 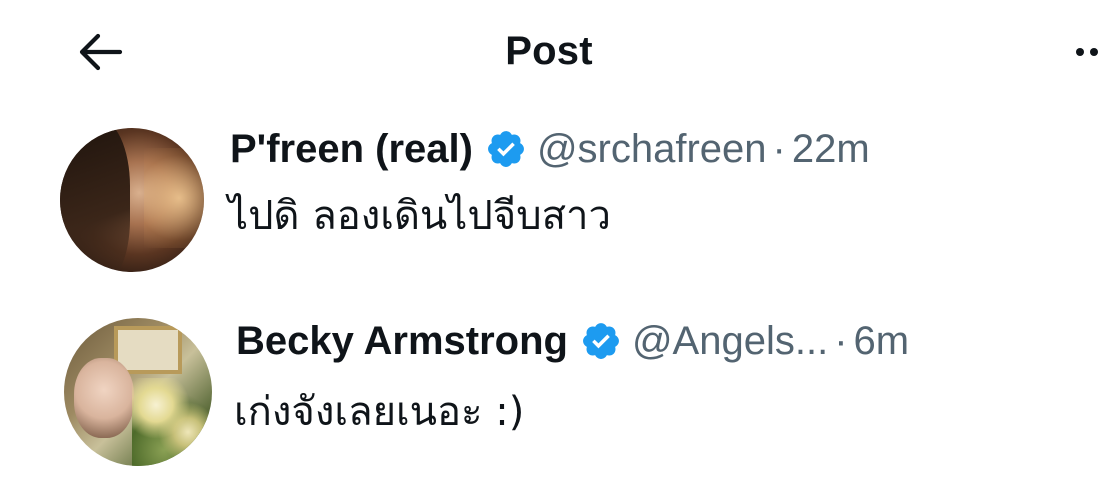 I want to click on display-name: P'freen (real), so click(x=351, y=149).